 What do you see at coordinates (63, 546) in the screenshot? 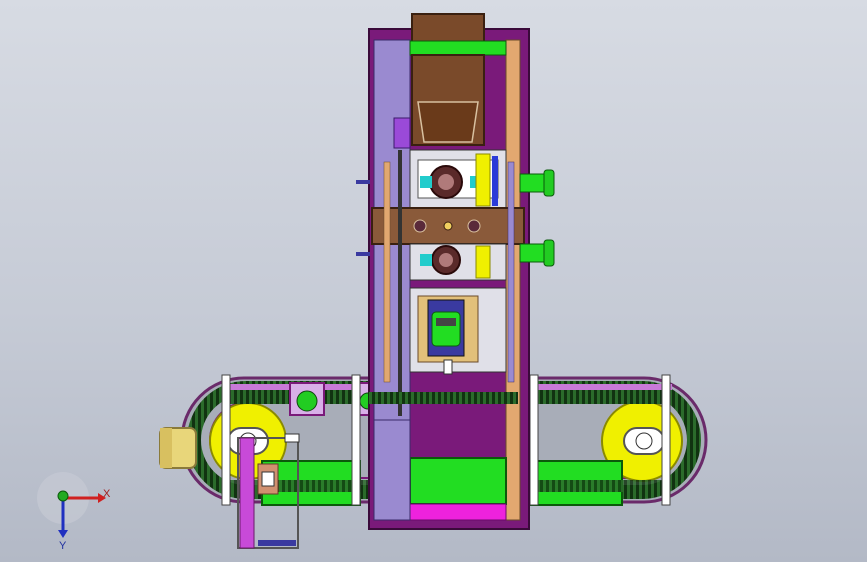
I see `axis-y-label: Y` at bounding box center [63, 546].